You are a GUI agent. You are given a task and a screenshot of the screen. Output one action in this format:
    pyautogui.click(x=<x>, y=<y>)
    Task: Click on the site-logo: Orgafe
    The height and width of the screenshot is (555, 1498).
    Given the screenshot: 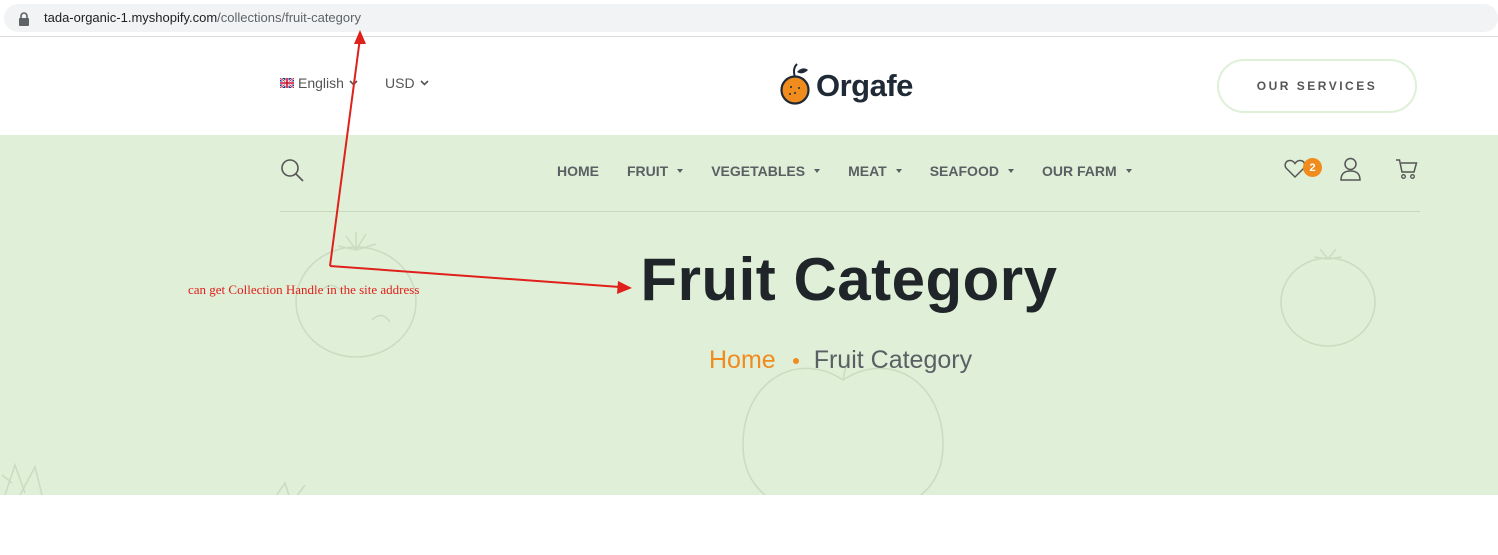 What is the action you would take?
    pyautogui.click(x=846, y=86)
    